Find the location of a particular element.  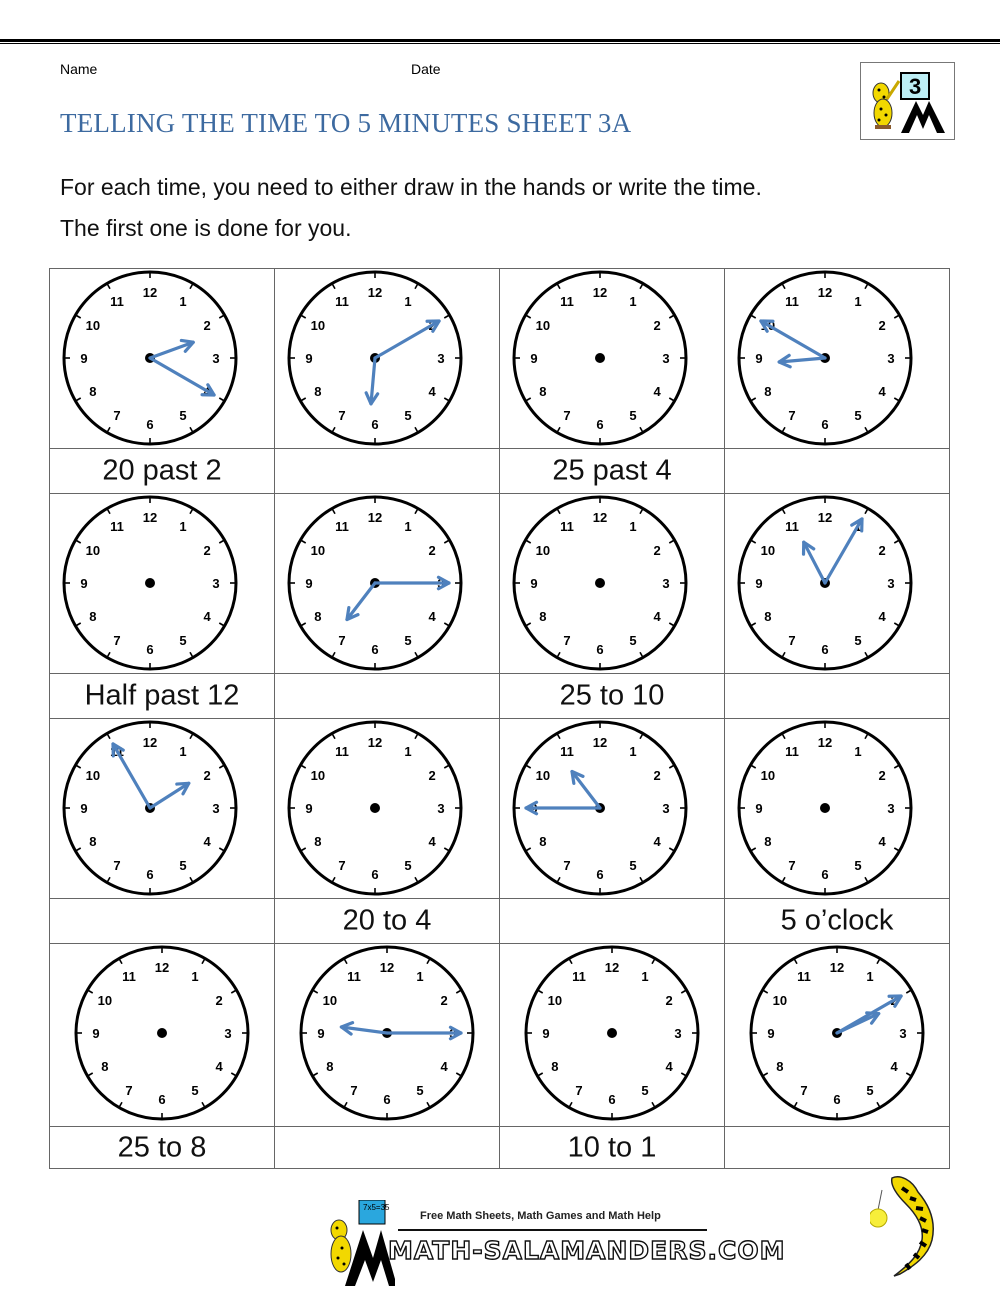

clock-number: 8 is located at coordinates (767, 841).